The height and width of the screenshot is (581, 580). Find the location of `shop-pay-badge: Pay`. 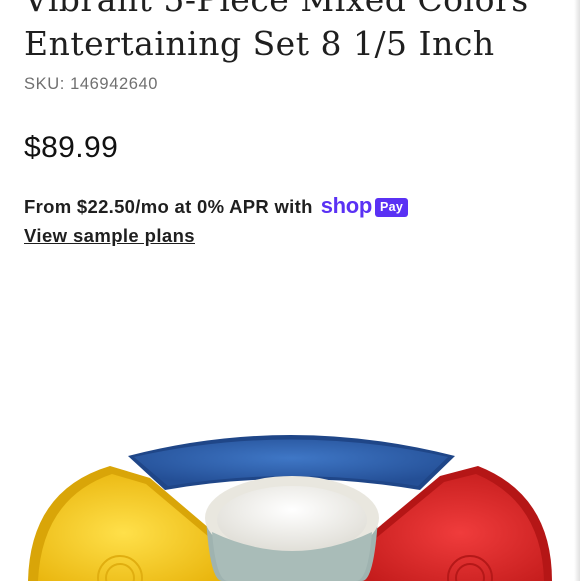

shop-pay-badge: Pay is located at coordinates (392, 207).